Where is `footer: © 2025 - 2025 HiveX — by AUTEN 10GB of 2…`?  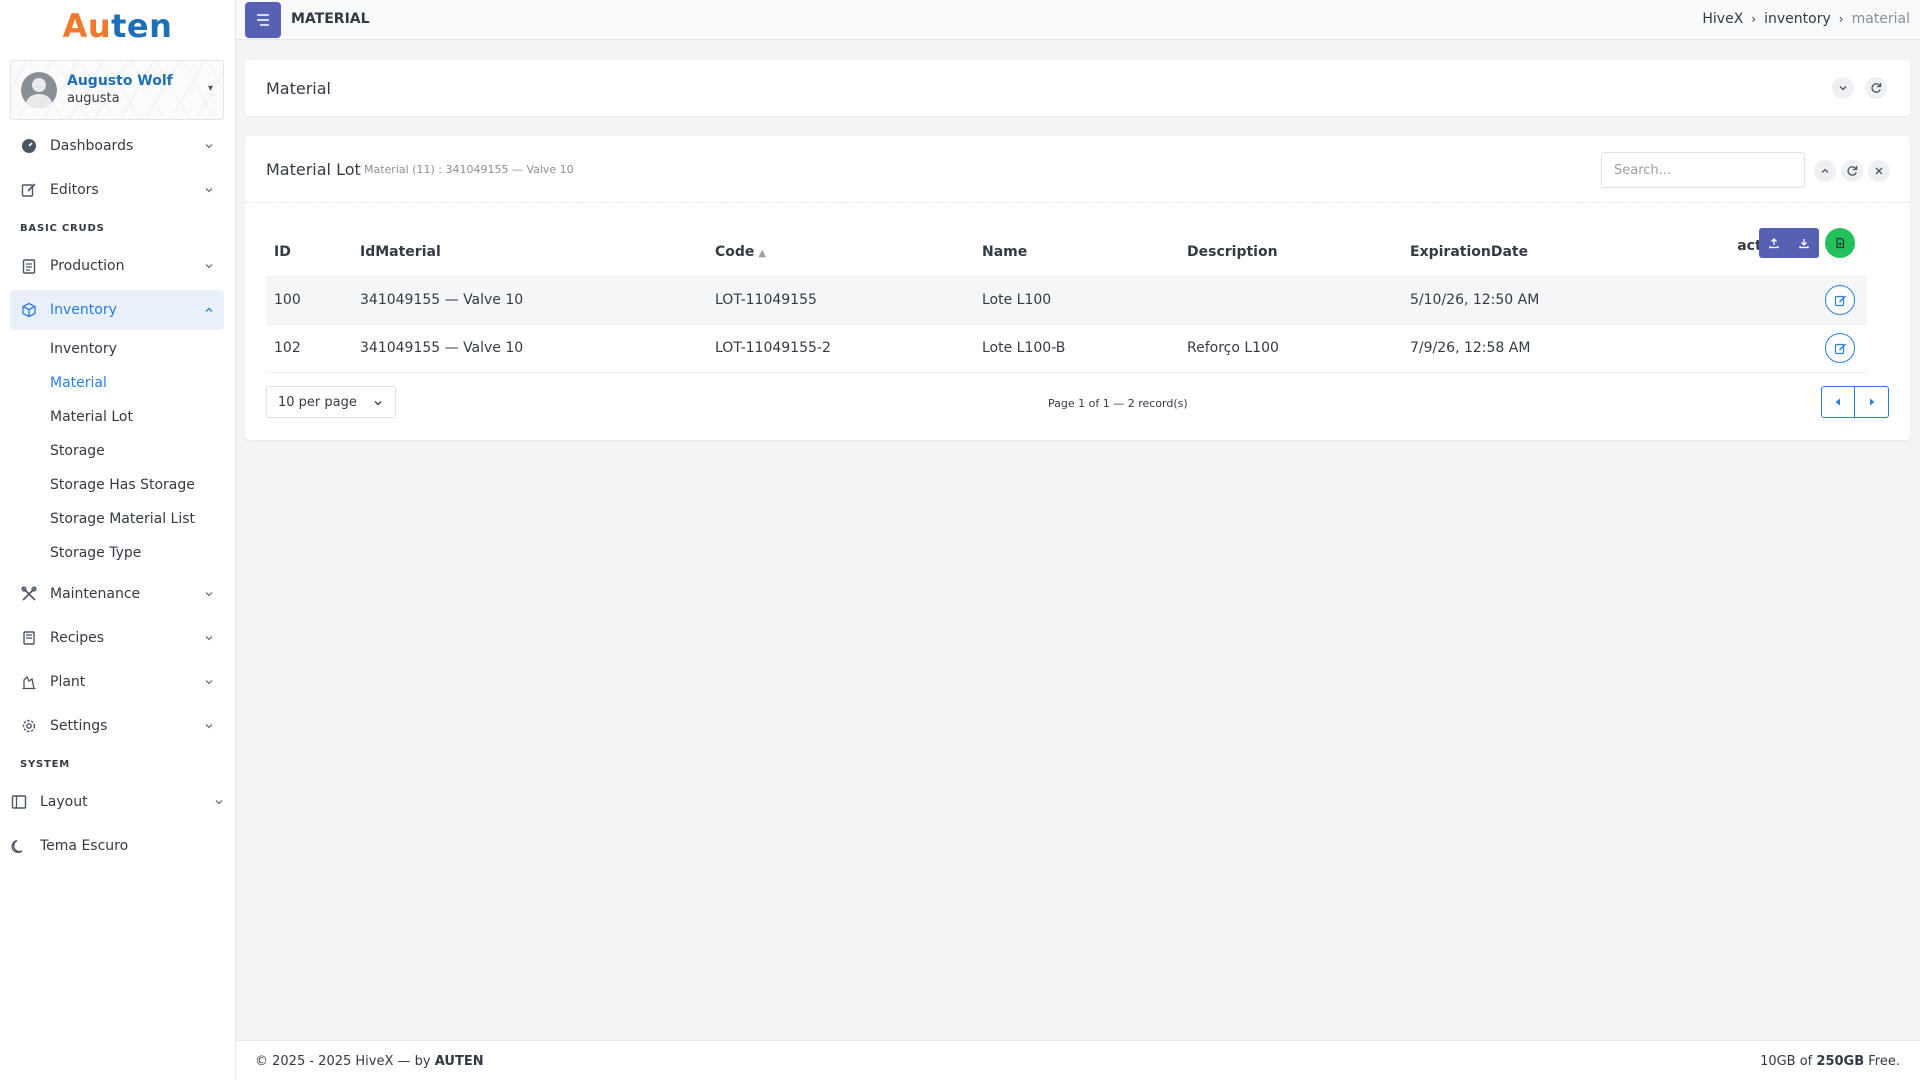
footer: © 2025 - 2025 HiveX — by AUTEN 10GB of 2… is located at coordinates (1078, 1060).